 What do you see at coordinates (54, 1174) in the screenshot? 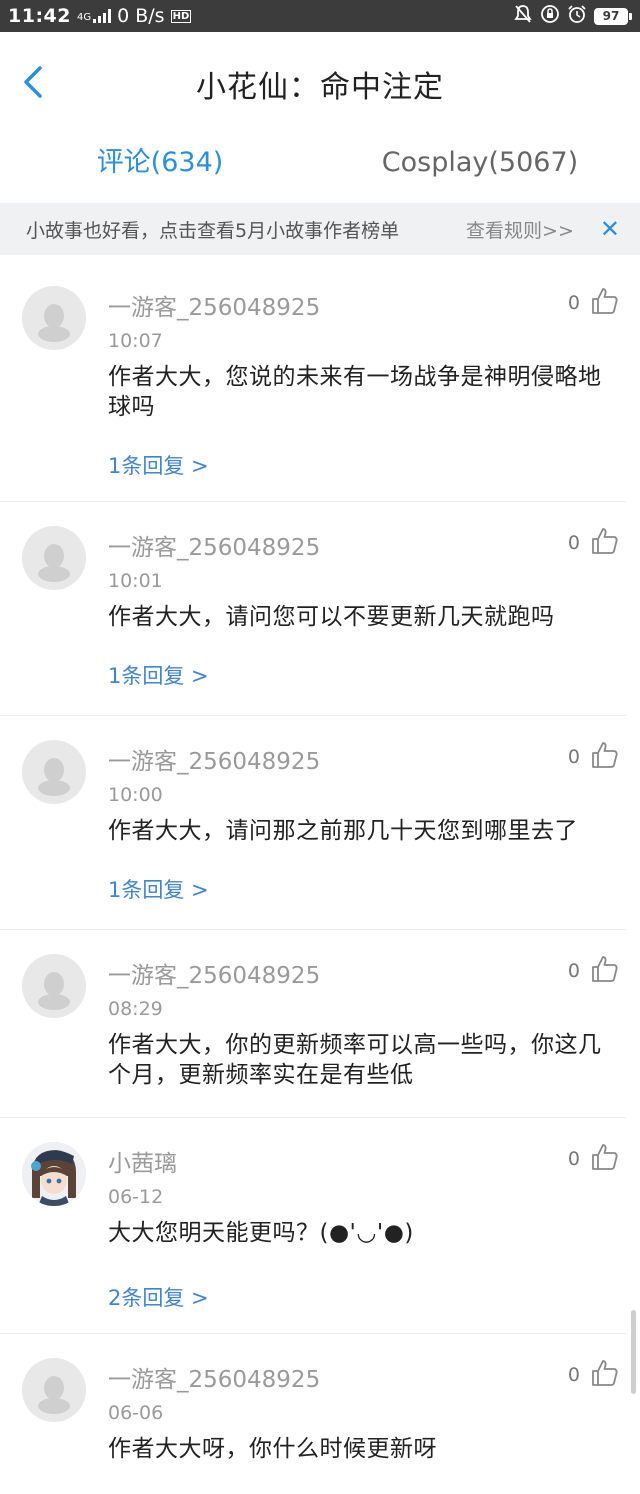
I see `anime-girl-avatar` at bounding box center [54, 1174].